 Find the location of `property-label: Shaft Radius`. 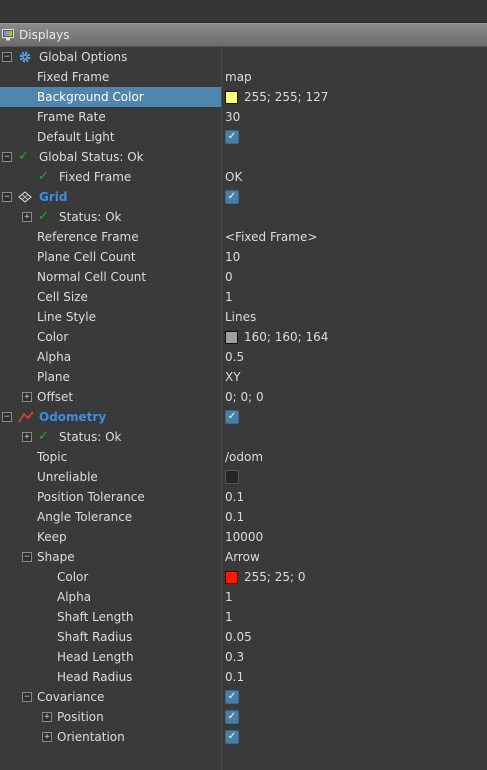

property-label: Shaft Radius is located at coordinates (95, 637).